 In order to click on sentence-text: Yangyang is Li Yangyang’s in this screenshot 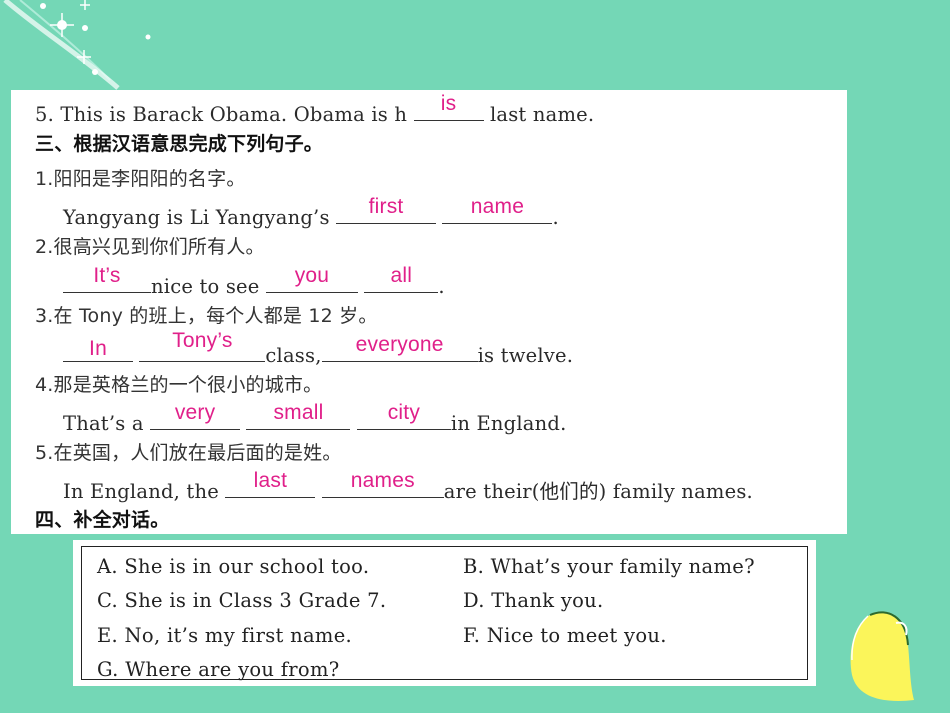, I will do `click(196, 217)`.